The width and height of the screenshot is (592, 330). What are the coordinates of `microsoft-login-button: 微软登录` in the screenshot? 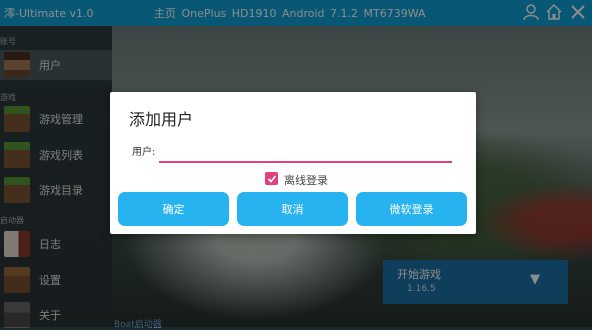 It's located at (411, 209).